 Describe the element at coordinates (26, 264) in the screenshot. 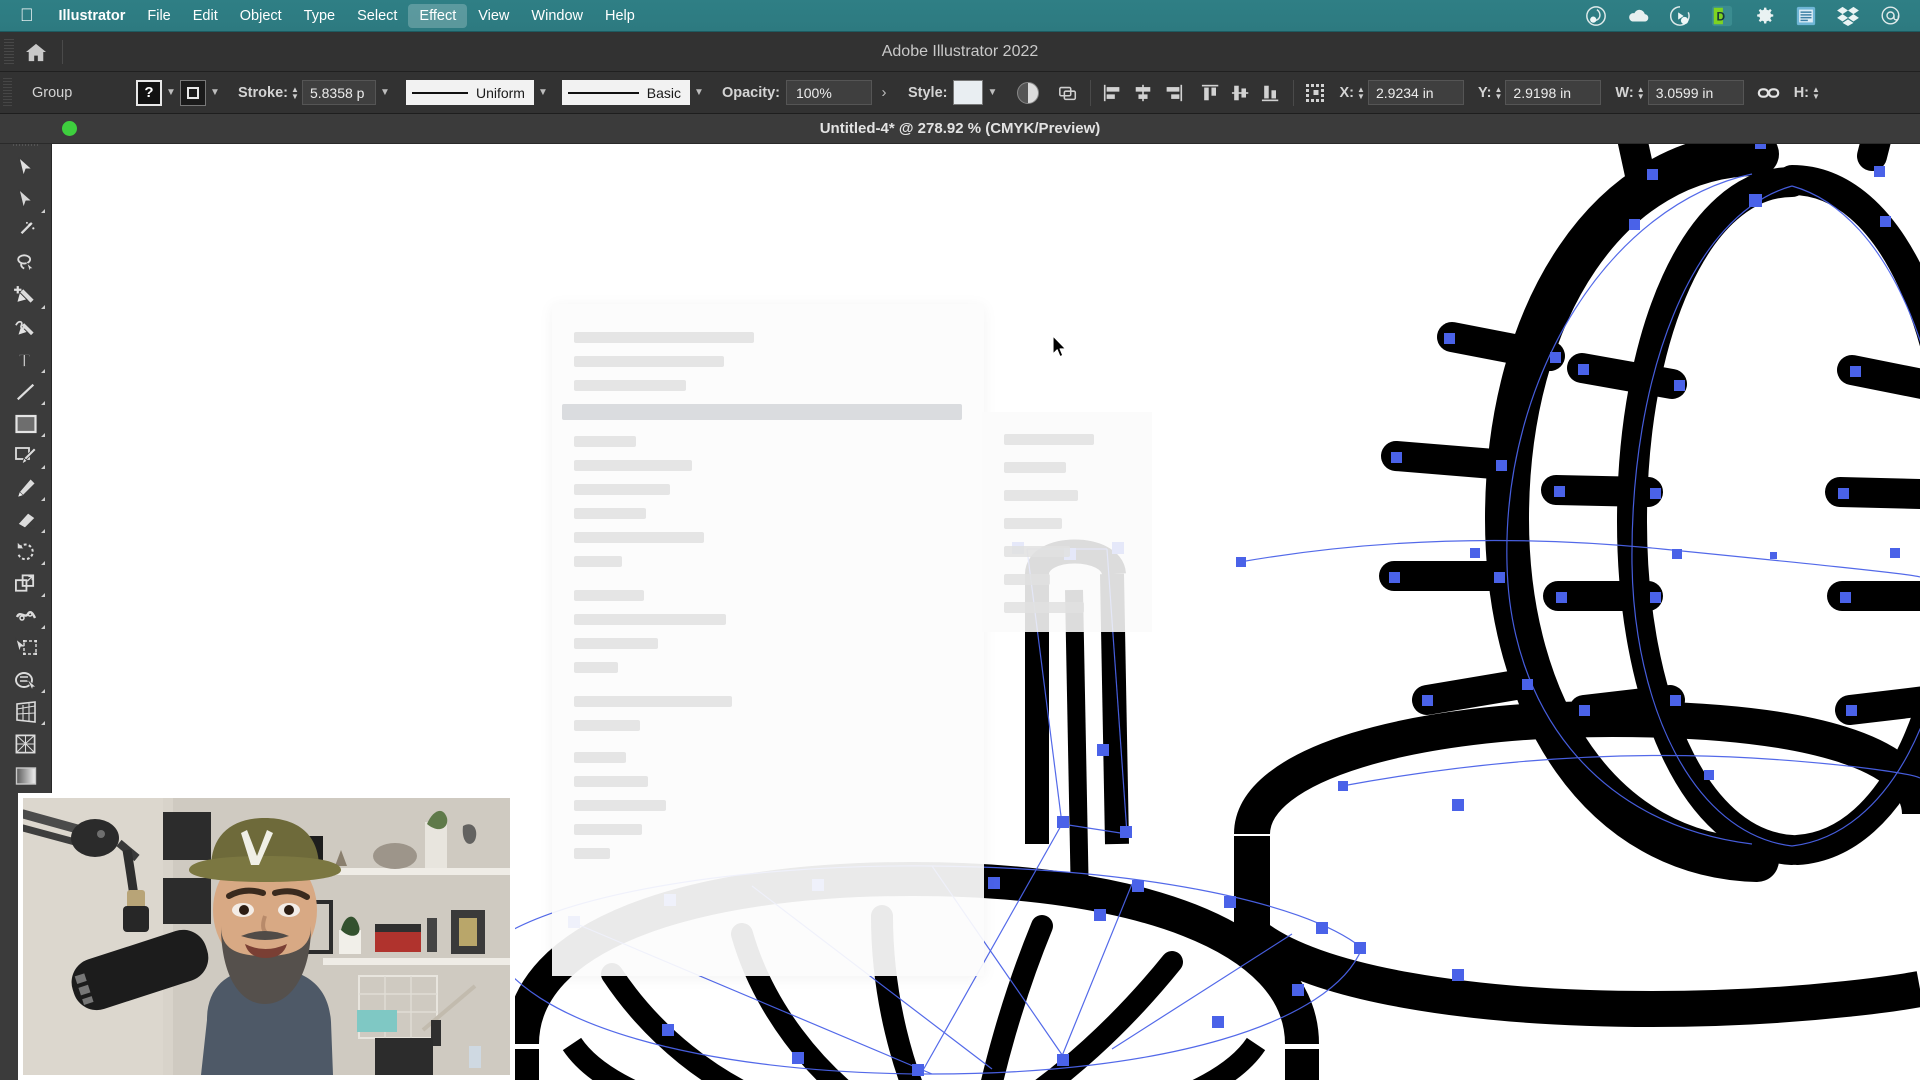

I see `lasso-tool` at that location.